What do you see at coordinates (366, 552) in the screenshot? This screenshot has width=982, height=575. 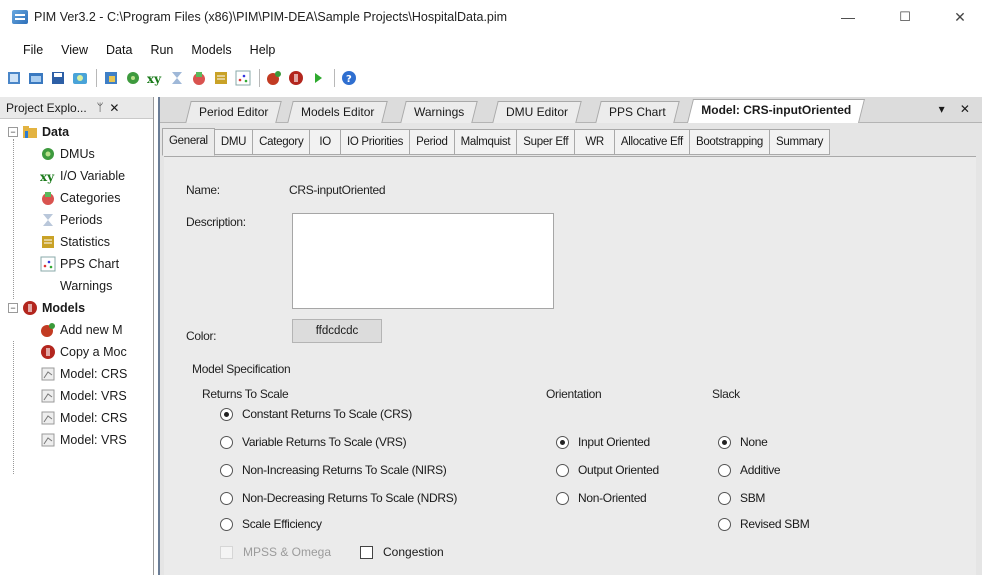 I see `checkbox` at bounding box center [366, 552].